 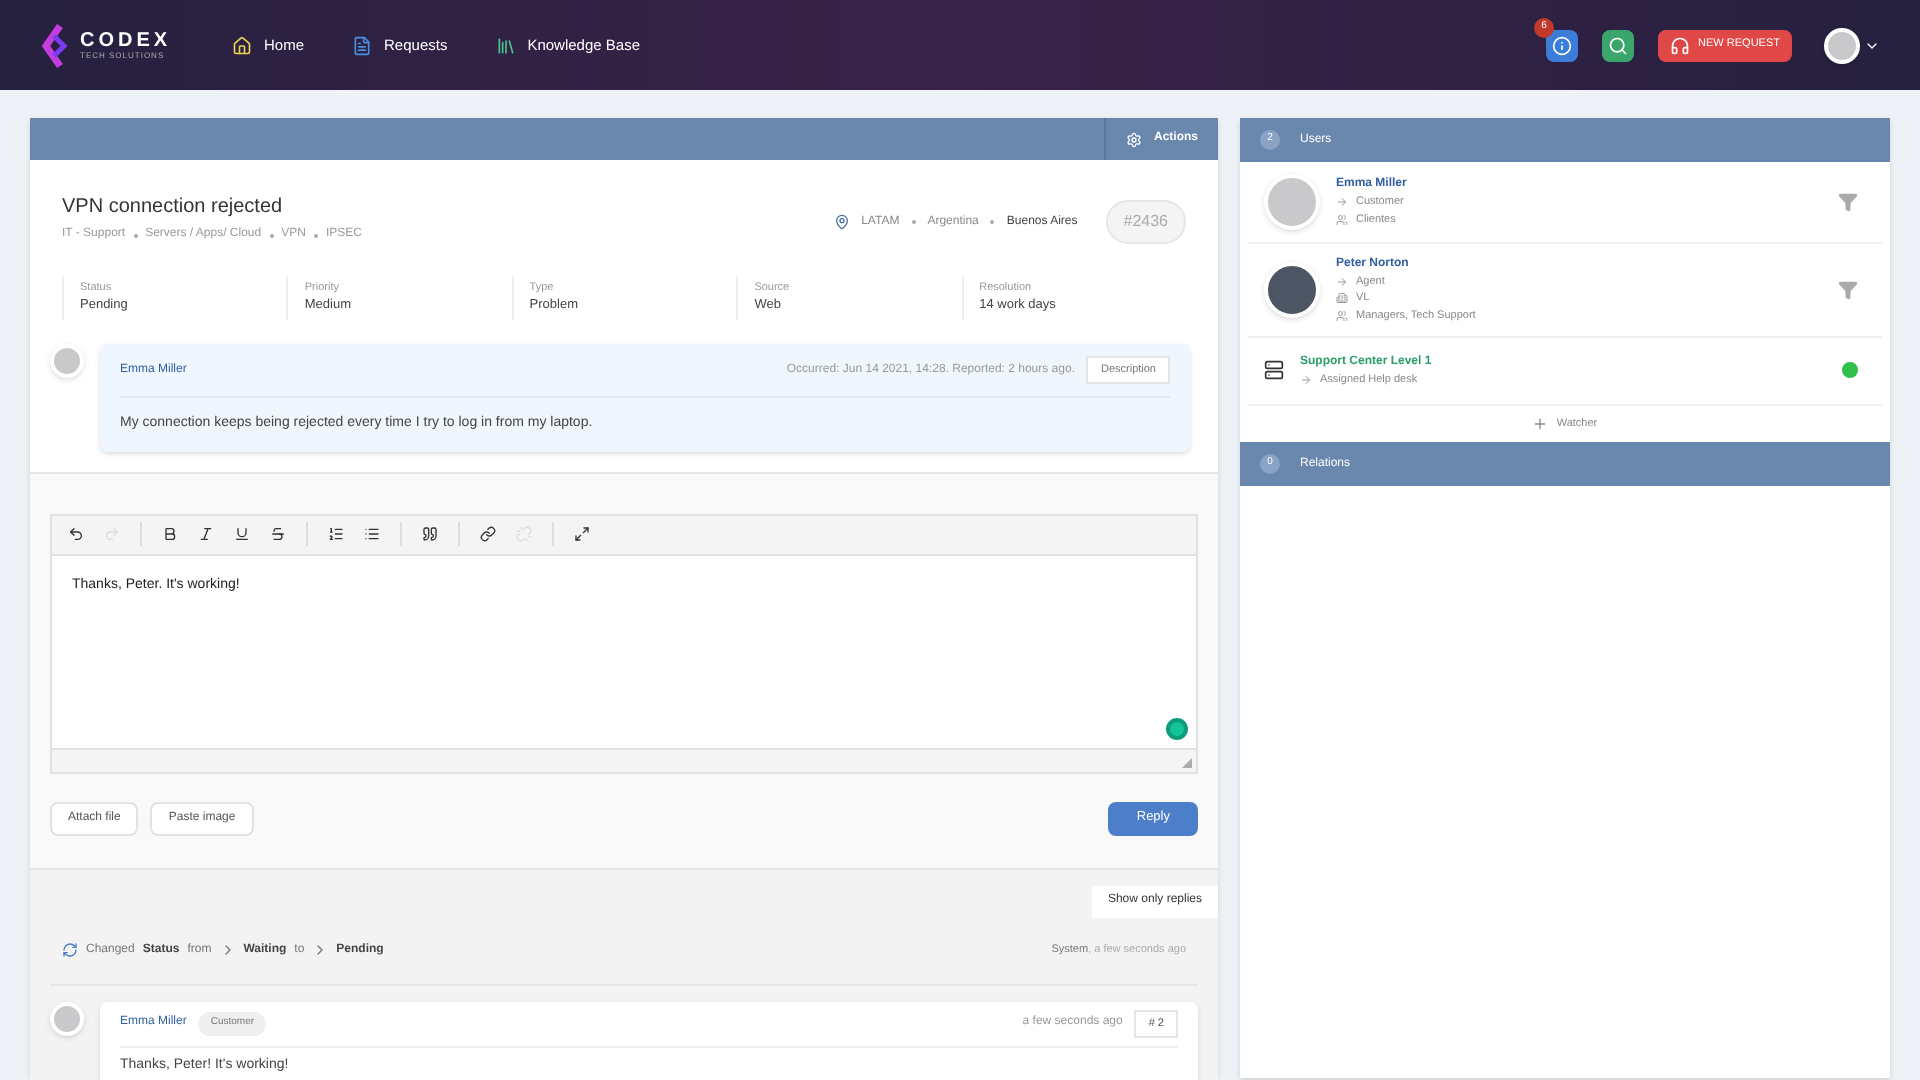 I want to click on fullscreen-icon, so click(x=582, y=534).